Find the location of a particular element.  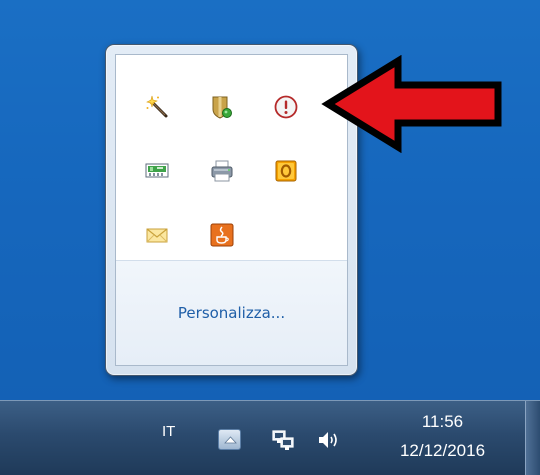

show-hidden-icons-button is located at coordinates (229, 439).